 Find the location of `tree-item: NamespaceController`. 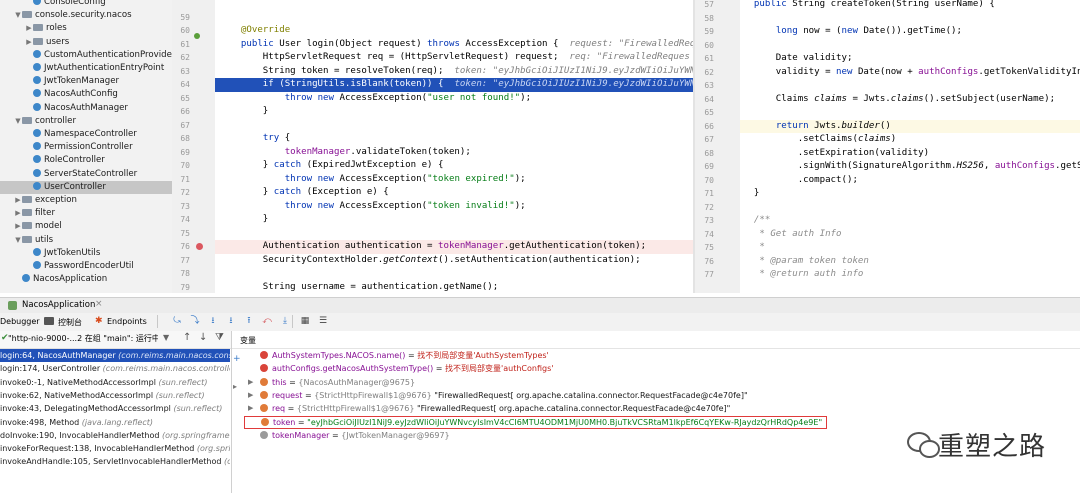

tree-item: NamespaceController is located at coordinates (86, 134).